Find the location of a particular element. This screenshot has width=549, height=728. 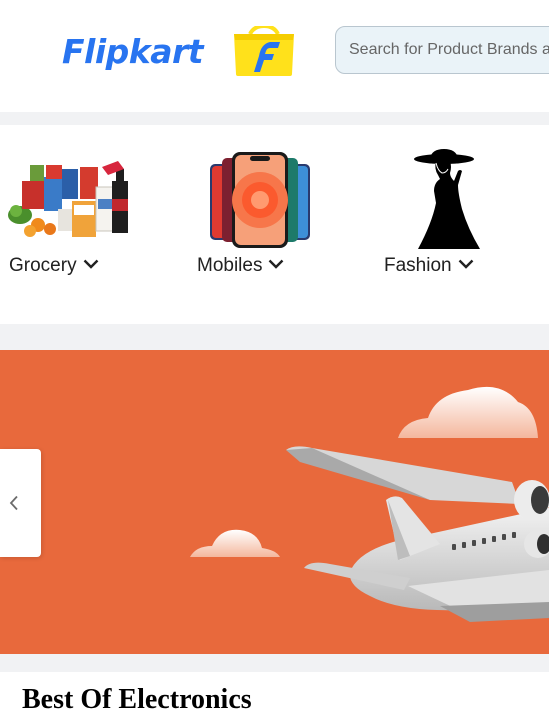

carousel-prev-button is located at coordinates (20, 503).